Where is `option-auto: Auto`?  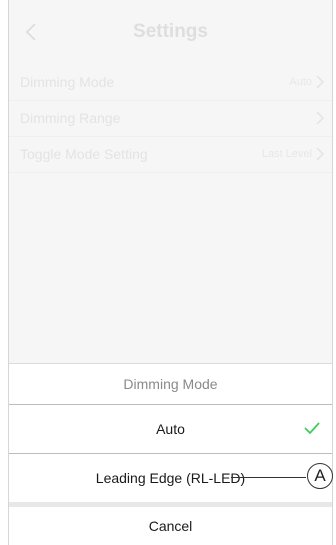
option-auto: Auto is located at coordinates (170, 429).